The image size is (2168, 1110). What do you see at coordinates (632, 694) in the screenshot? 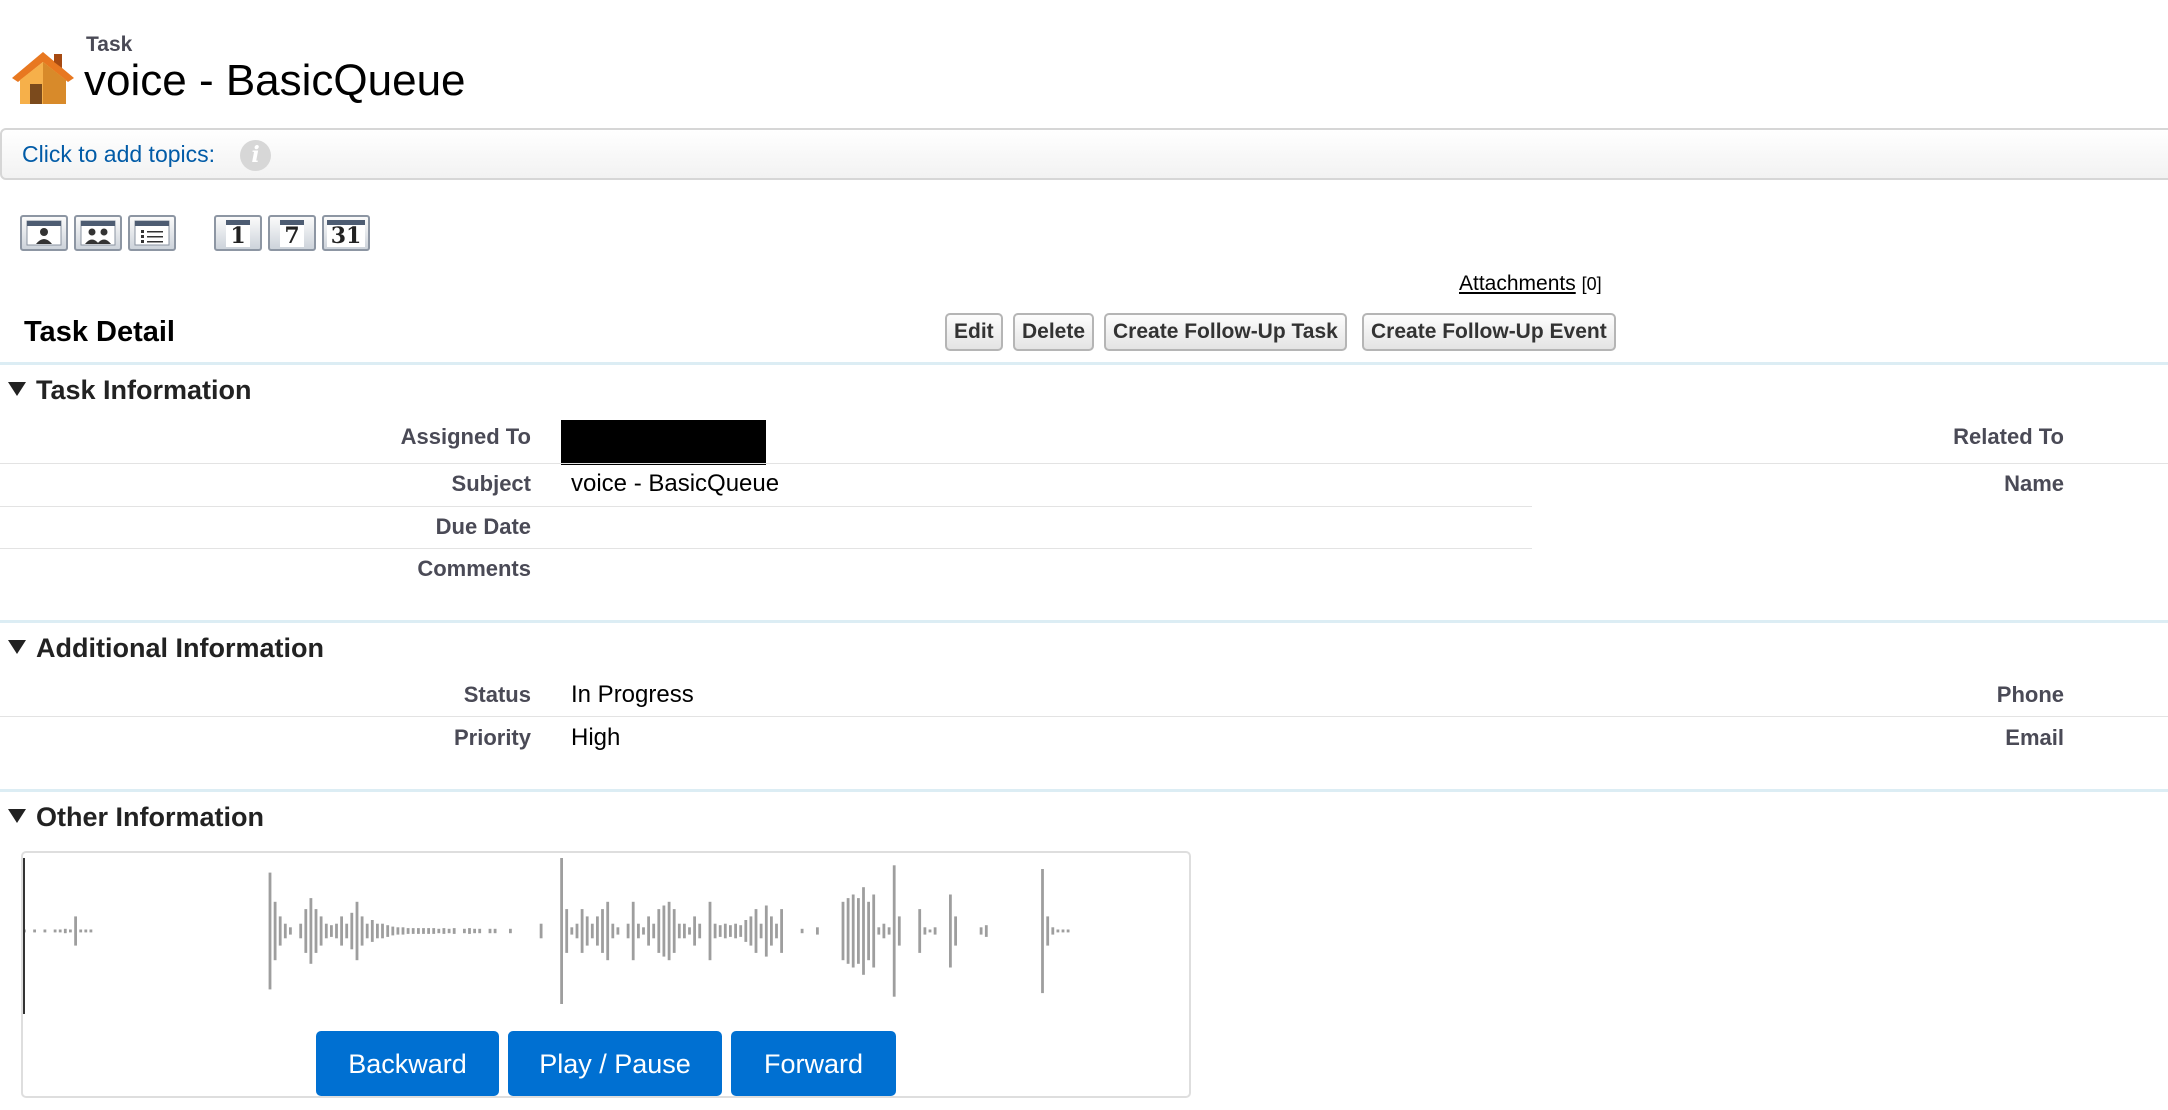
I see `status-value: In Progress` at bounding box center [632, 694].